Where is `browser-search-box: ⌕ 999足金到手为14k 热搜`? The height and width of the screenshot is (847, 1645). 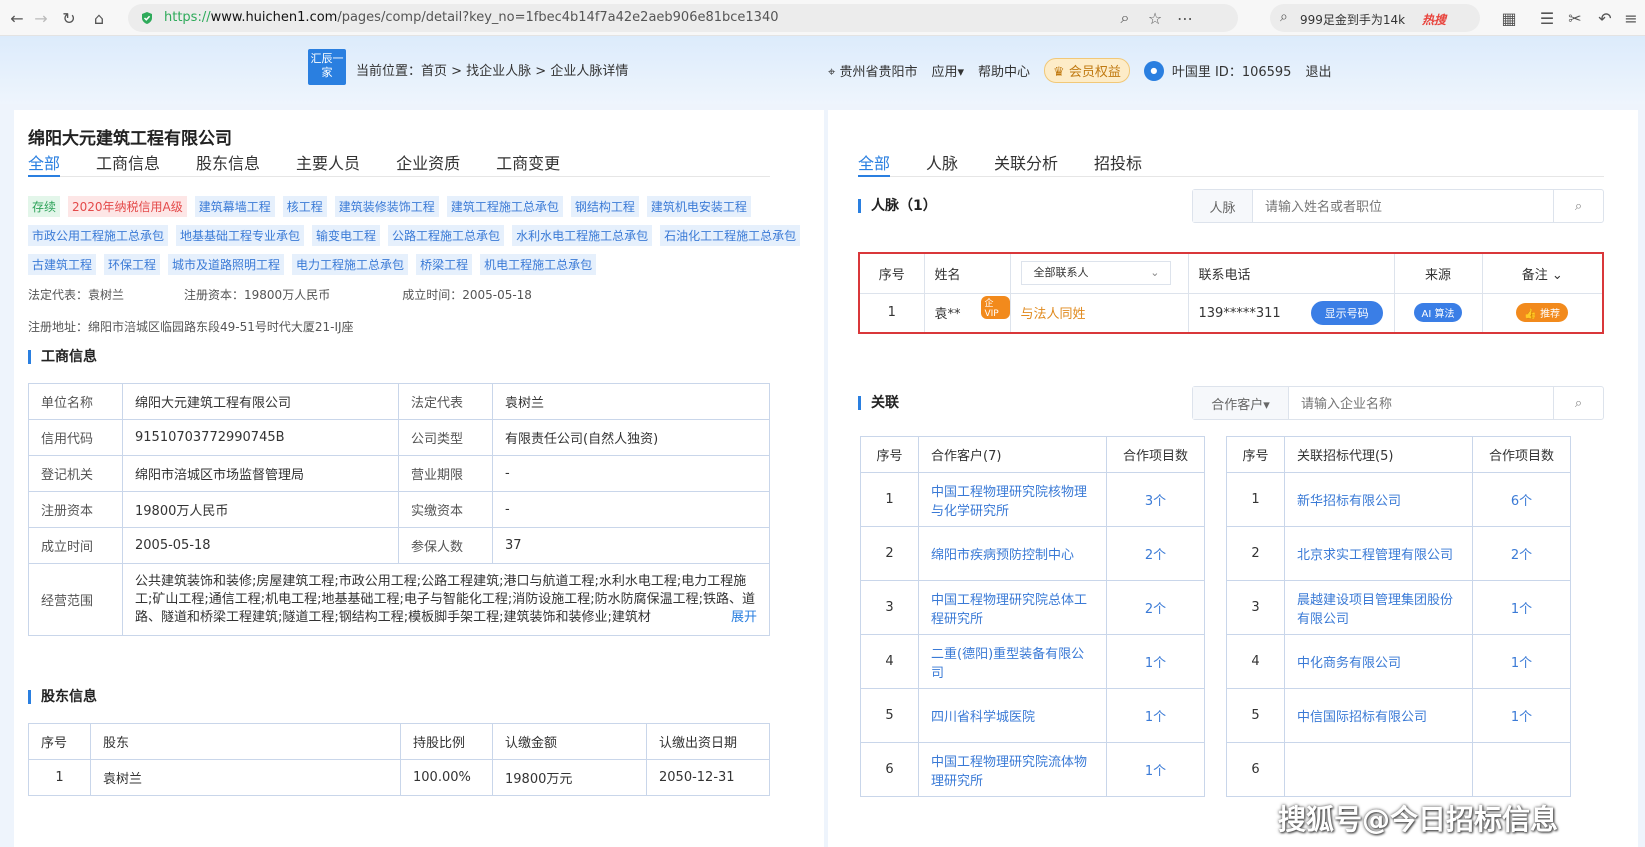
browser-search-box: ⌕ 999足金到手为14k 热搜 is located at coordinates (1375, 18).